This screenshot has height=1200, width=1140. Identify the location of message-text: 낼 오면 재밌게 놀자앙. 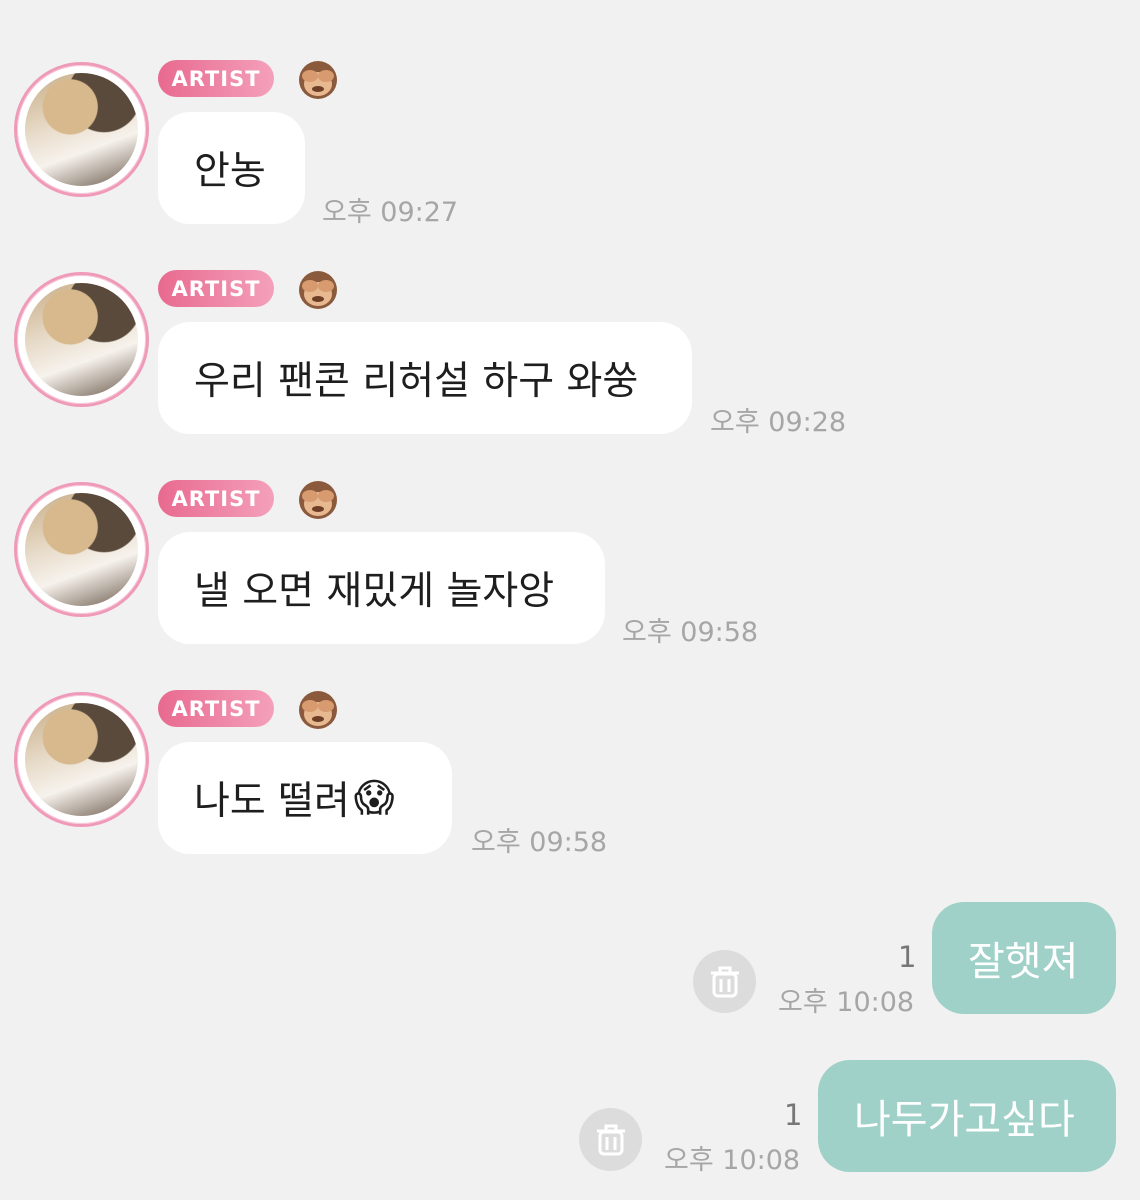
(374, 591).